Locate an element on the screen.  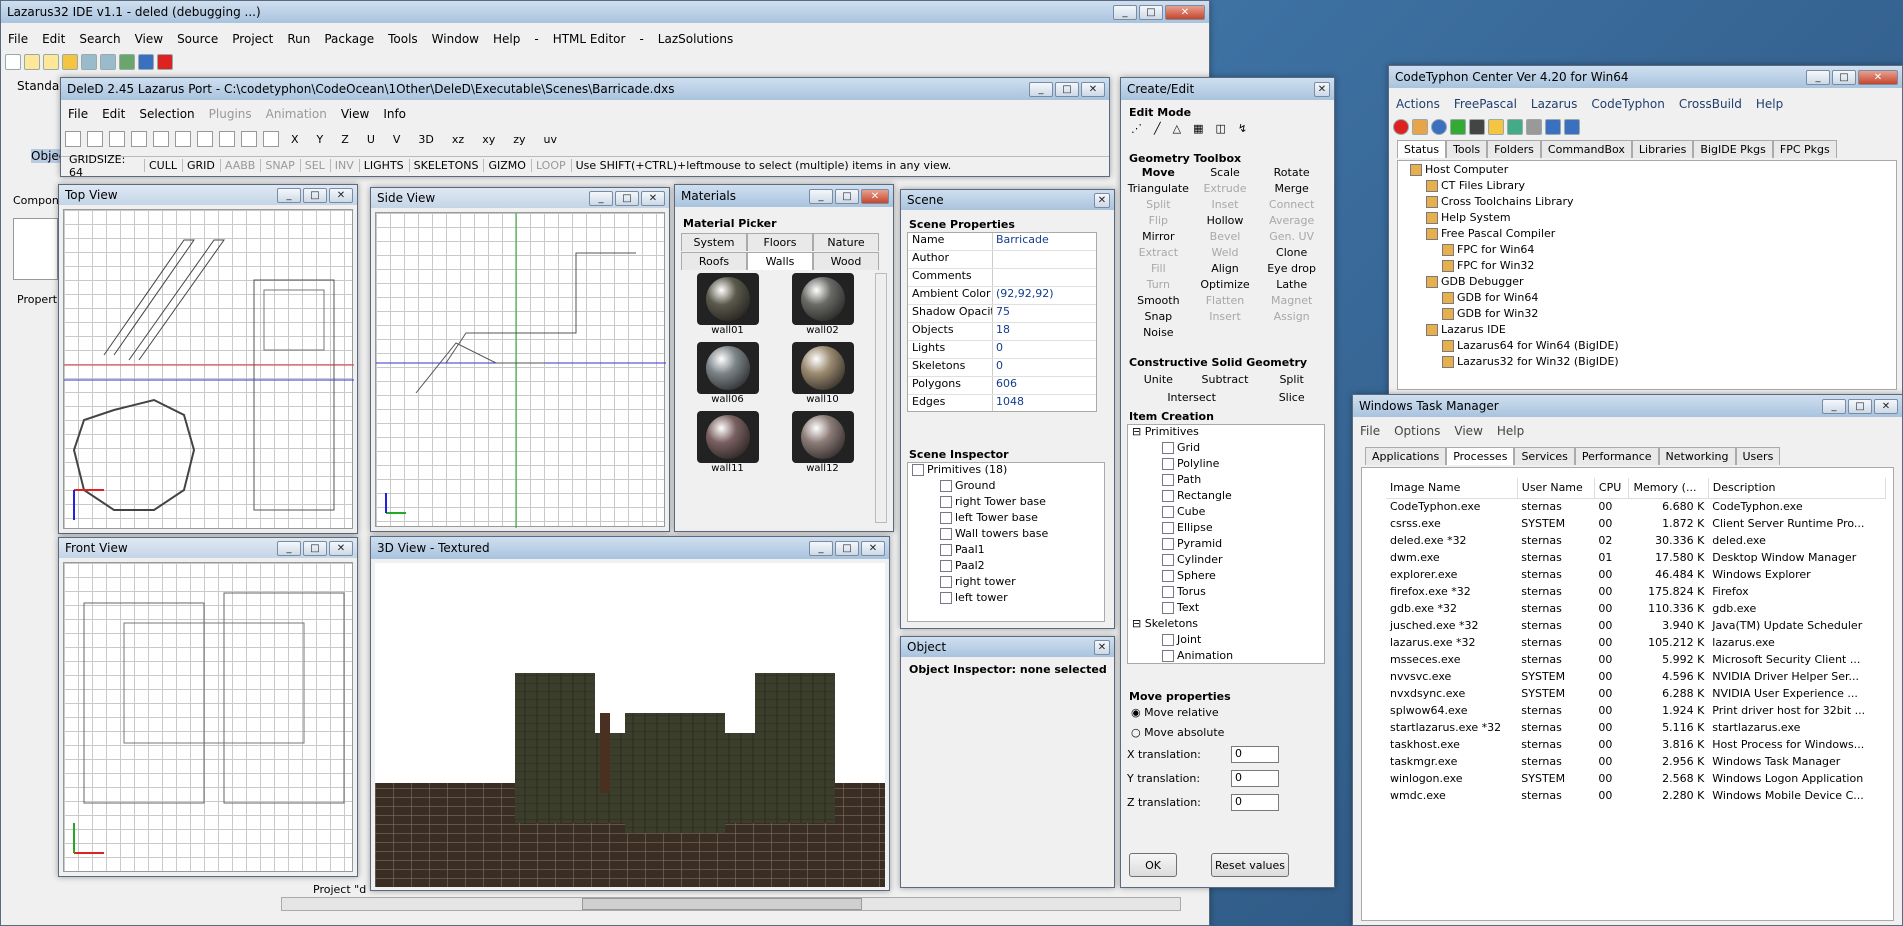
tool-align: Align is located at coordinates (1225, 269).